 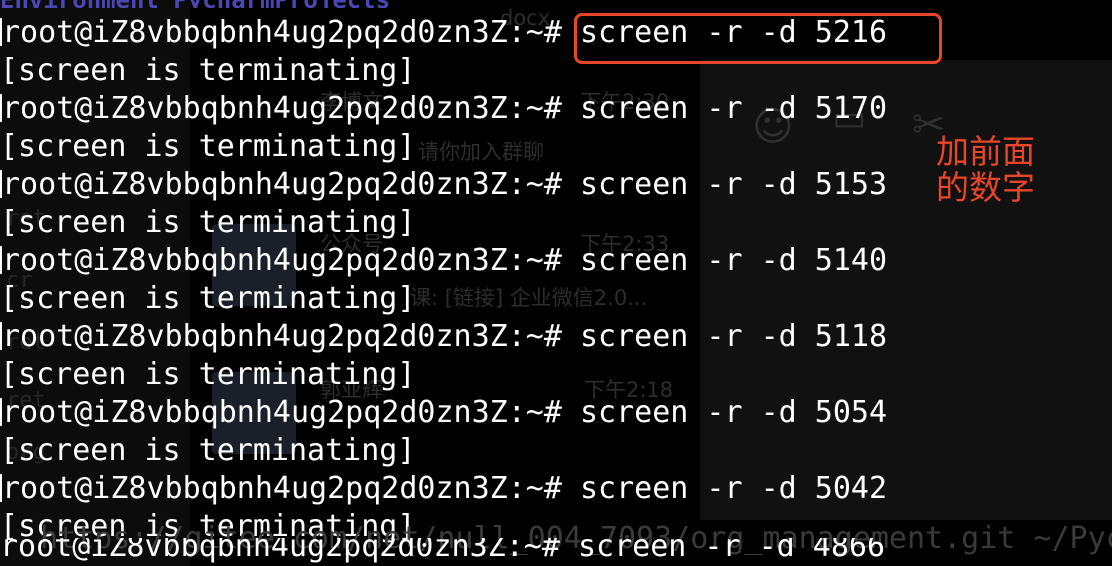 What do you see at coordinates (733, 108) in the screenshot?
I see `shell-command: screen -r -d 5170` at bounding box center [733, 108].